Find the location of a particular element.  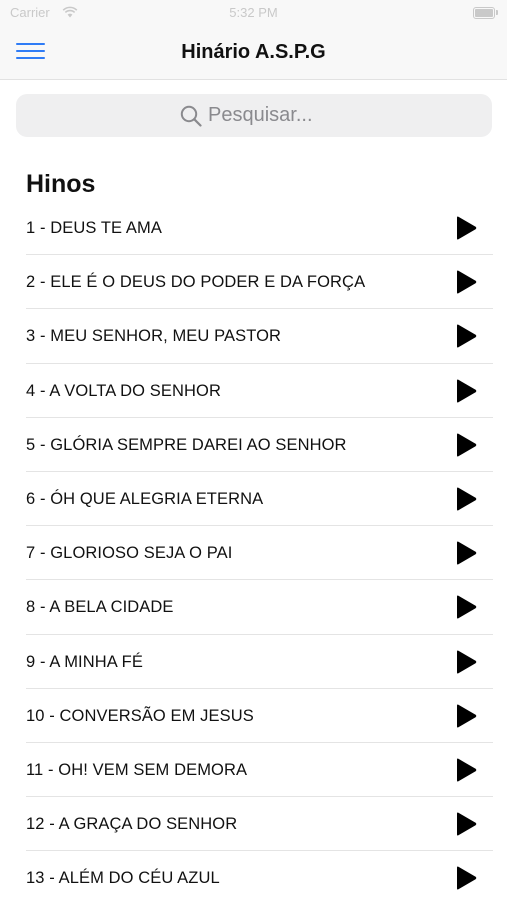

section-header-hinos: Hinos is located at coordinates (61, 184).